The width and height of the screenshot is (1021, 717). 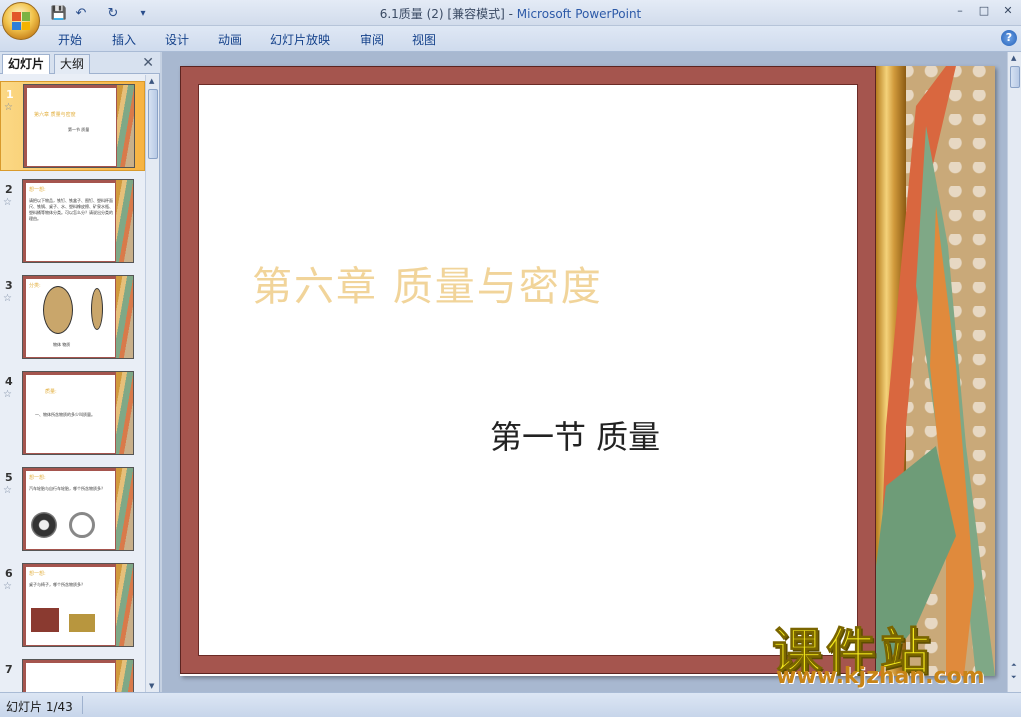 What do you see at coordinates (9, 189) in the screenshot?
I see `slide-number: 2` at bounding box center [9, 189].